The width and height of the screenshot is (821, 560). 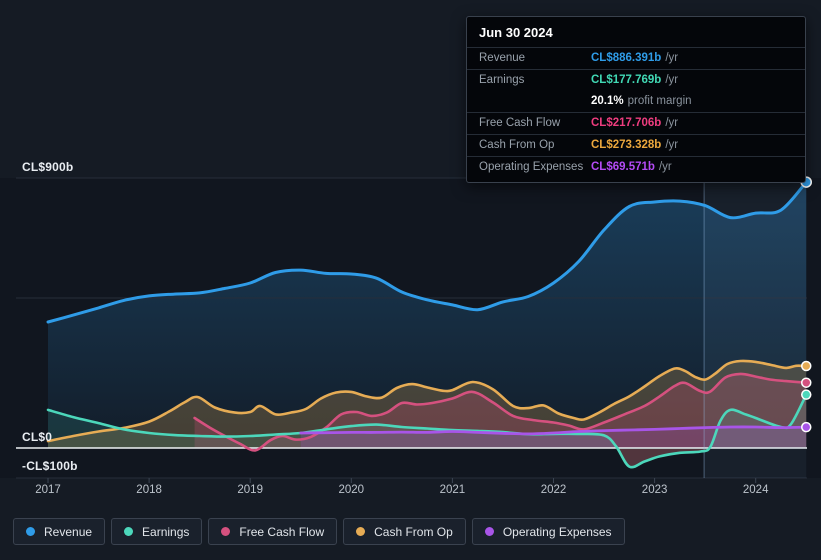 What do you see at coordinates (489, 531) in the screenshot?
I see `operating-expenses-dot-icon` at bounding box center [489, 531].